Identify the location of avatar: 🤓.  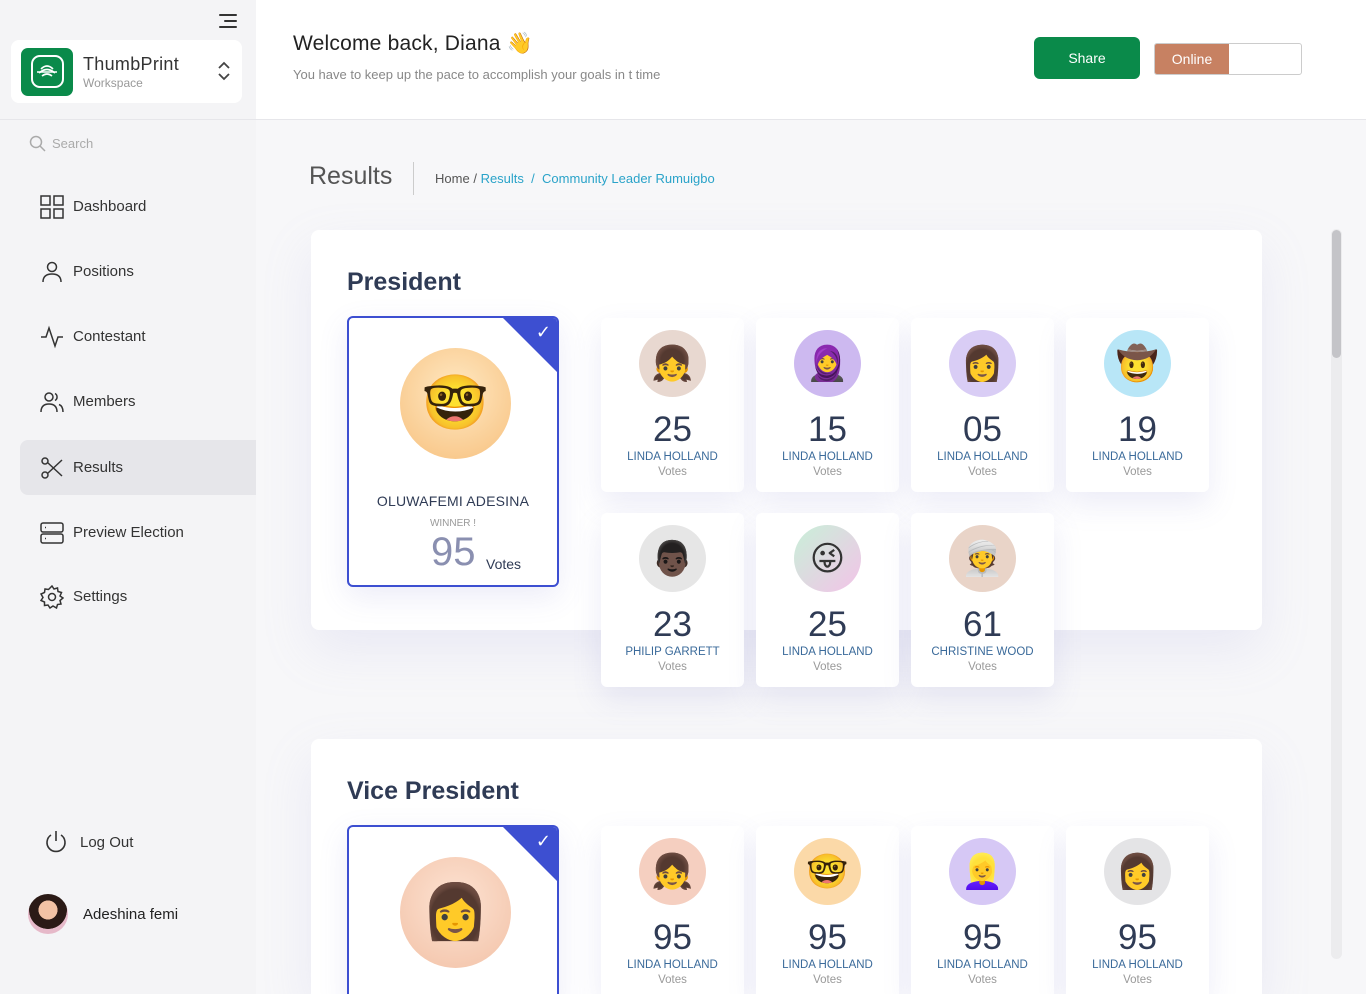
(455, 403).